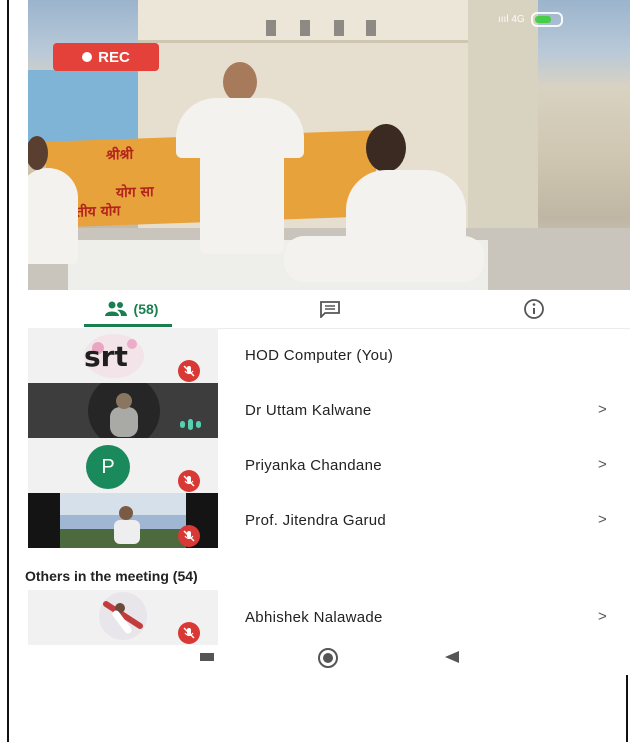 The width and height of the screenshot is (630, 742). I want to click on info-icon, so click(534, 309).